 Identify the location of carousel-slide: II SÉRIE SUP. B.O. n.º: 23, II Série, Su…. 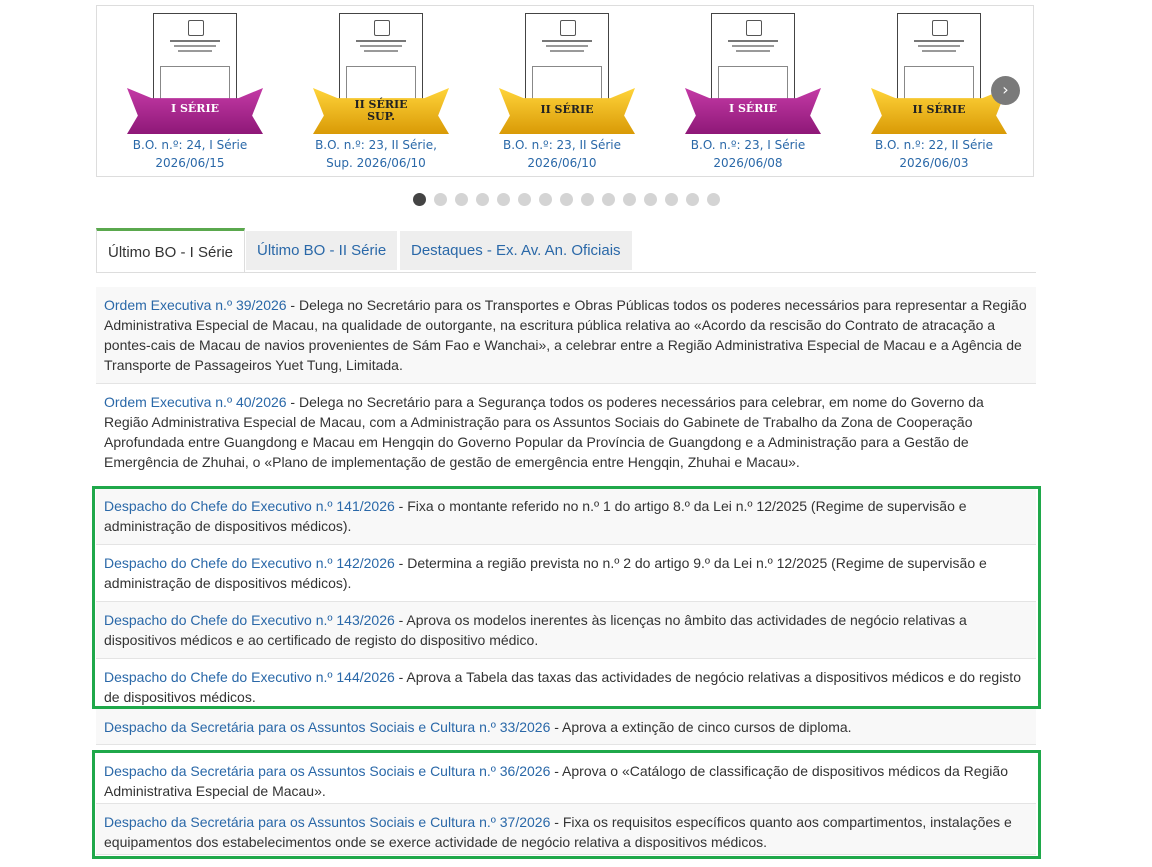
(376, 91).